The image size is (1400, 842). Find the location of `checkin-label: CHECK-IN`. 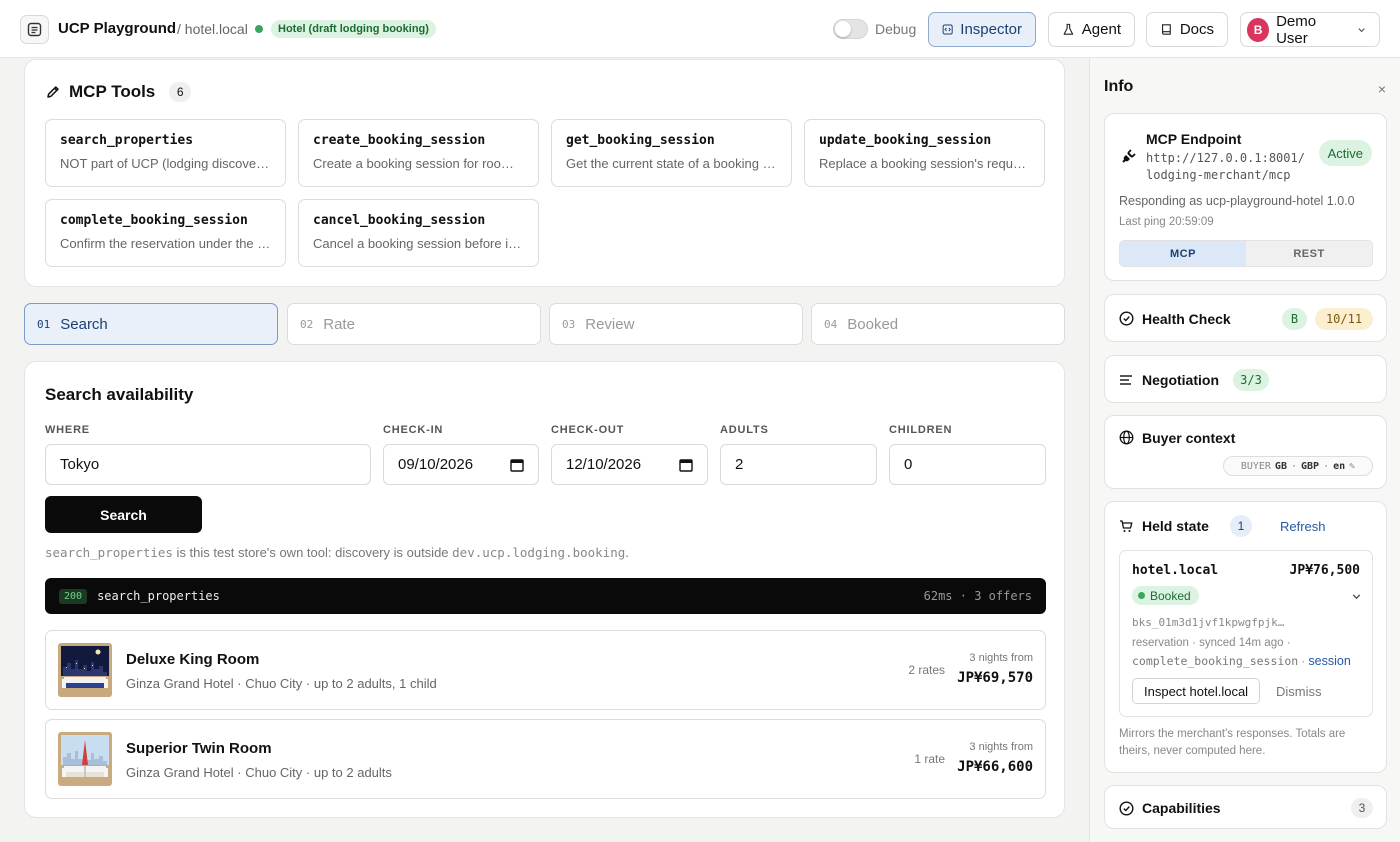

checkin-label: CHECK-IN is located at coordinates (413, 430).